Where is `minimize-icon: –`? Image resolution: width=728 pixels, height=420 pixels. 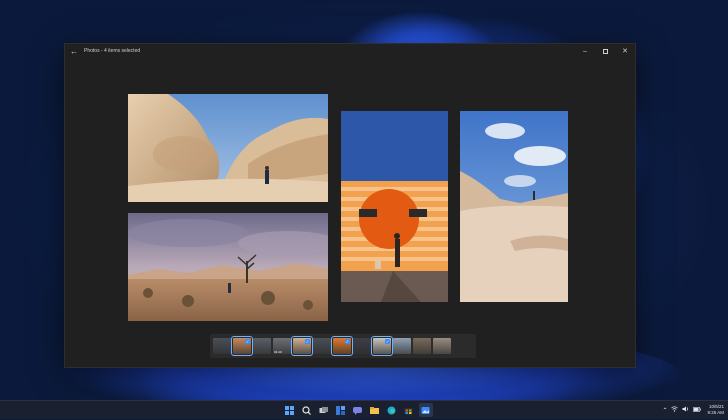 minimize-icon: – is located at coordinates (585, 51).